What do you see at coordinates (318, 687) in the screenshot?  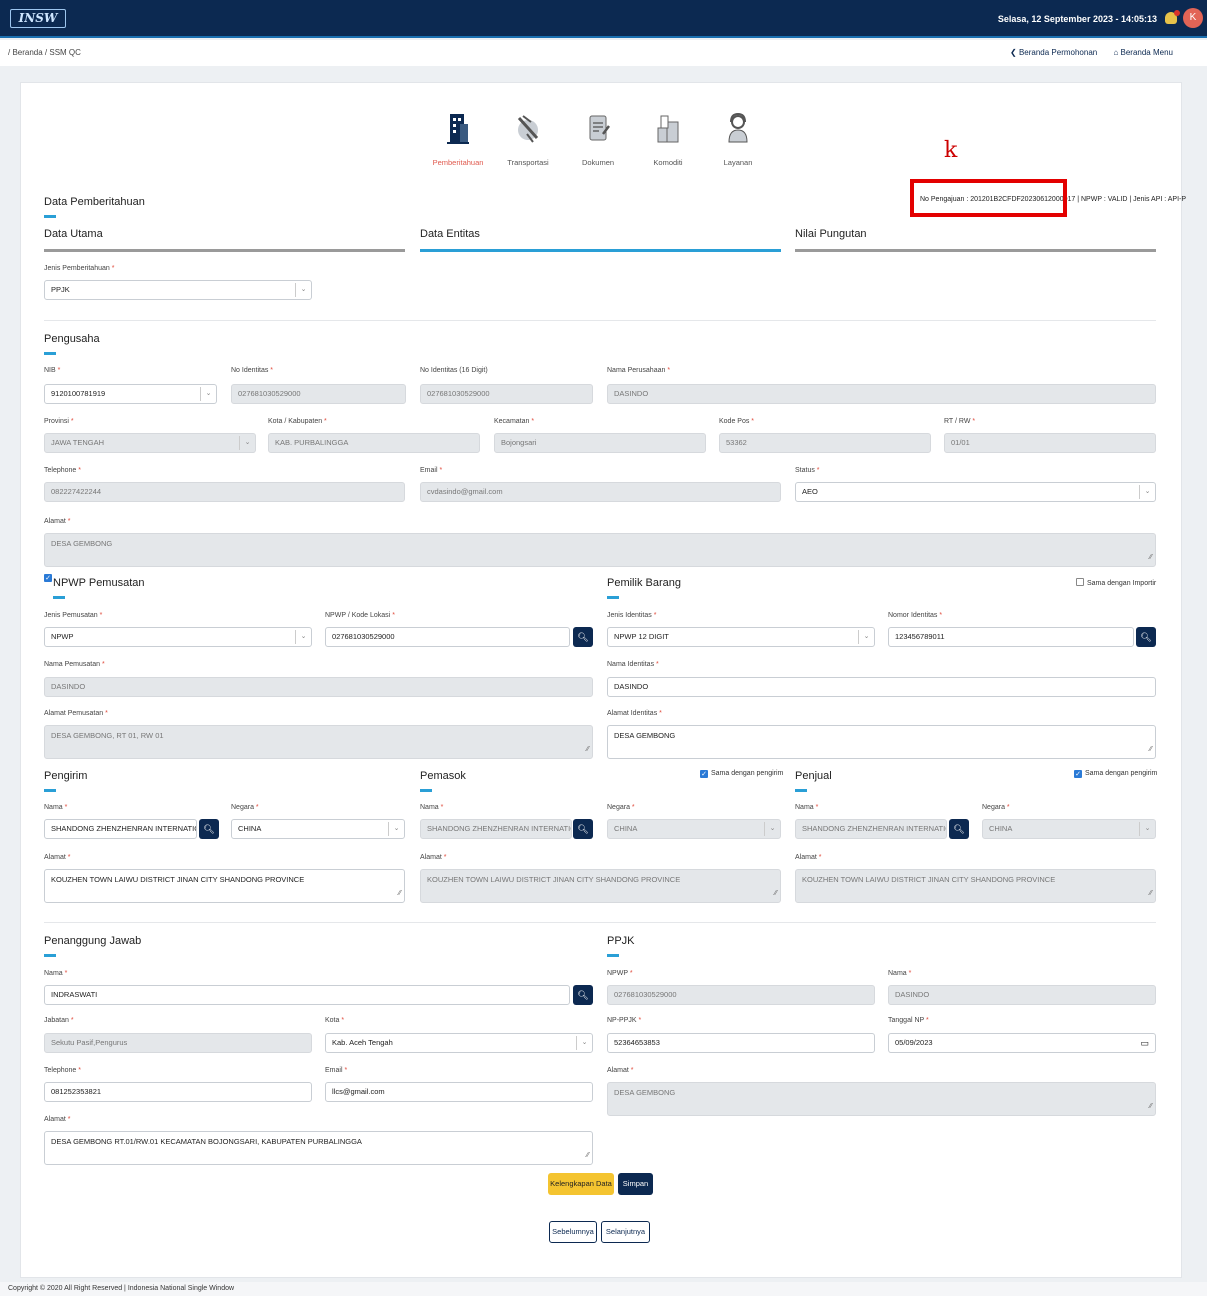 I see `nama-pemusatan-field: DASINDO` at bounding box center [318, 687].